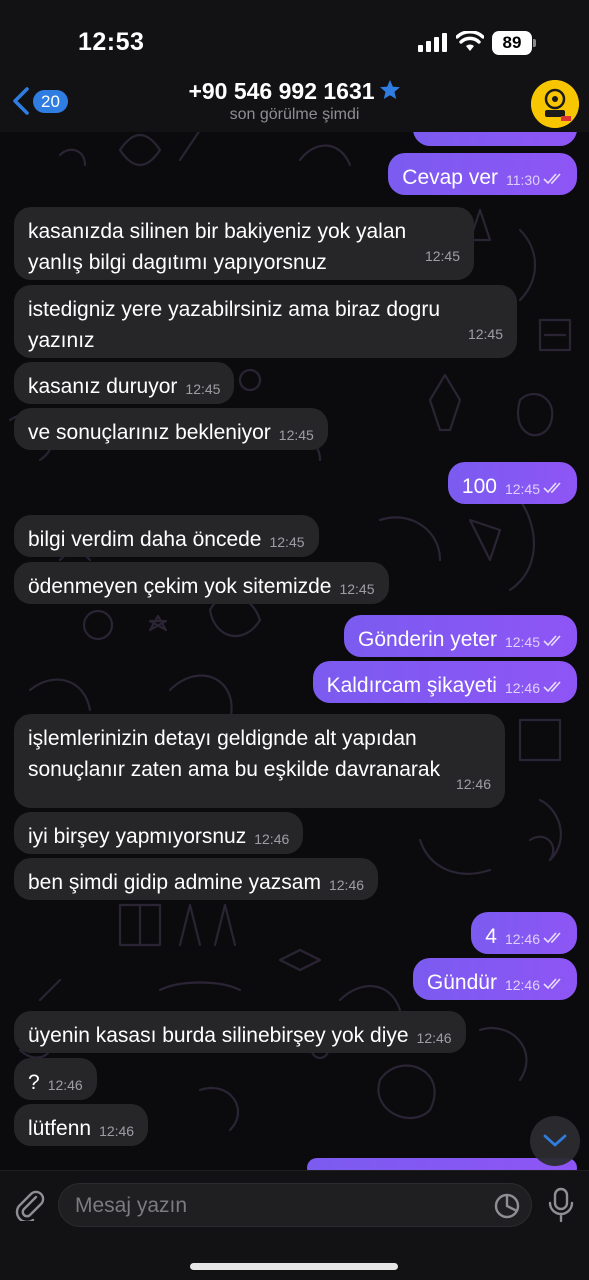  I want to click on message-text: Kaldırcam şikayeti, so click(411, 685).